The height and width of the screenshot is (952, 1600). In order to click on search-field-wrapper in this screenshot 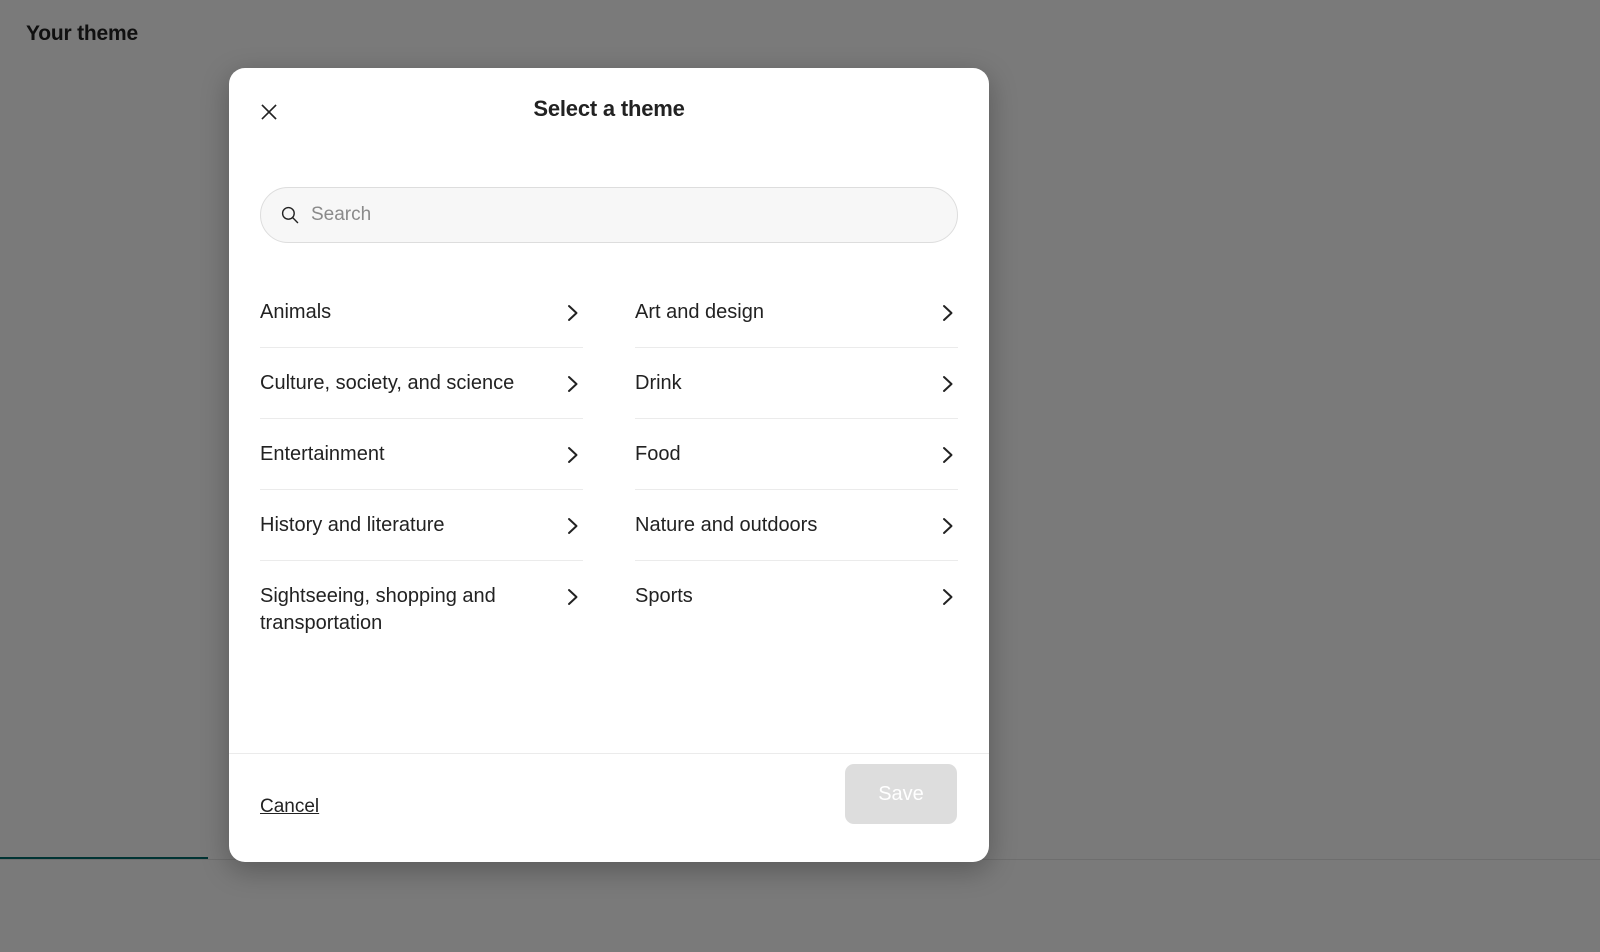, I will do `click(609, 215)`.